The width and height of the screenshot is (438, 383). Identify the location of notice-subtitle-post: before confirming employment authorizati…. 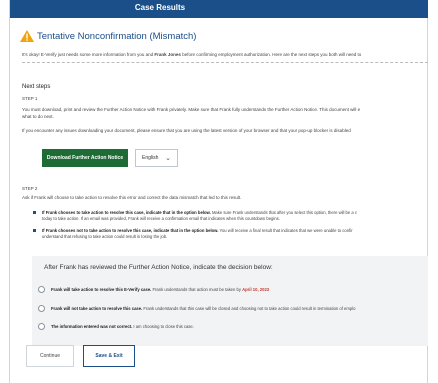
(271, 54).